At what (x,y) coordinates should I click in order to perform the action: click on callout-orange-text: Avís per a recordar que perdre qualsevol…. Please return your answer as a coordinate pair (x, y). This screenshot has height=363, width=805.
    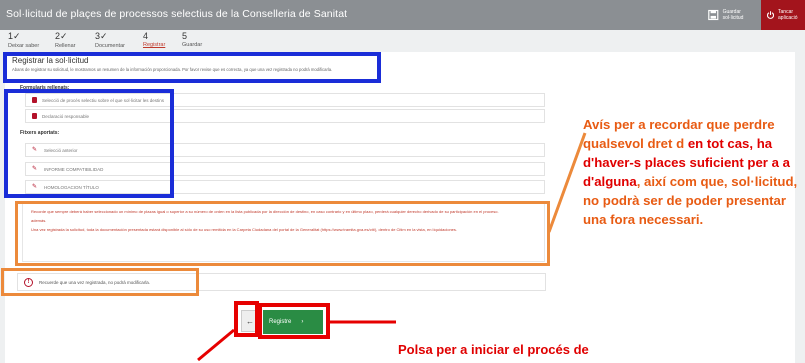
    Looking at the image, I should click on (694, 172).